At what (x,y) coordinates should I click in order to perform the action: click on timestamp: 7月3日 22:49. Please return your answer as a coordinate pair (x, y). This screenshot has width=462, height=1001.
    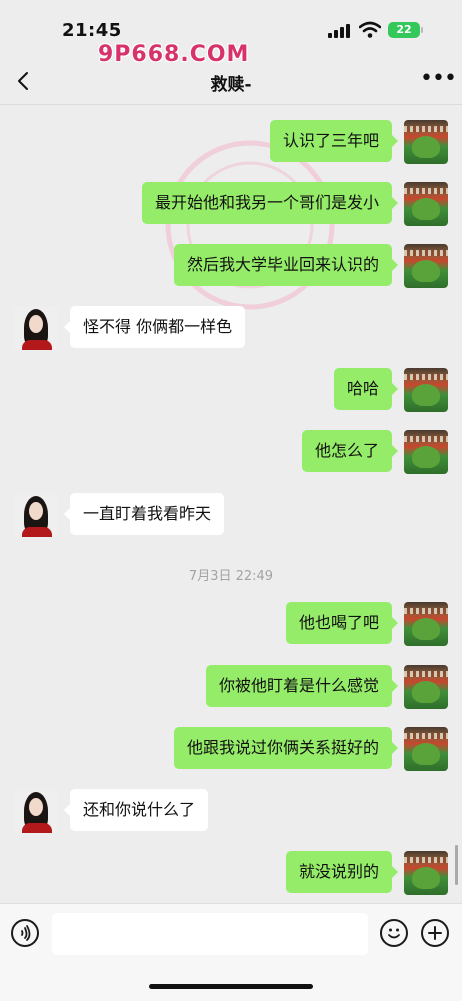
    Looking at the image, I should click on (231, 576).